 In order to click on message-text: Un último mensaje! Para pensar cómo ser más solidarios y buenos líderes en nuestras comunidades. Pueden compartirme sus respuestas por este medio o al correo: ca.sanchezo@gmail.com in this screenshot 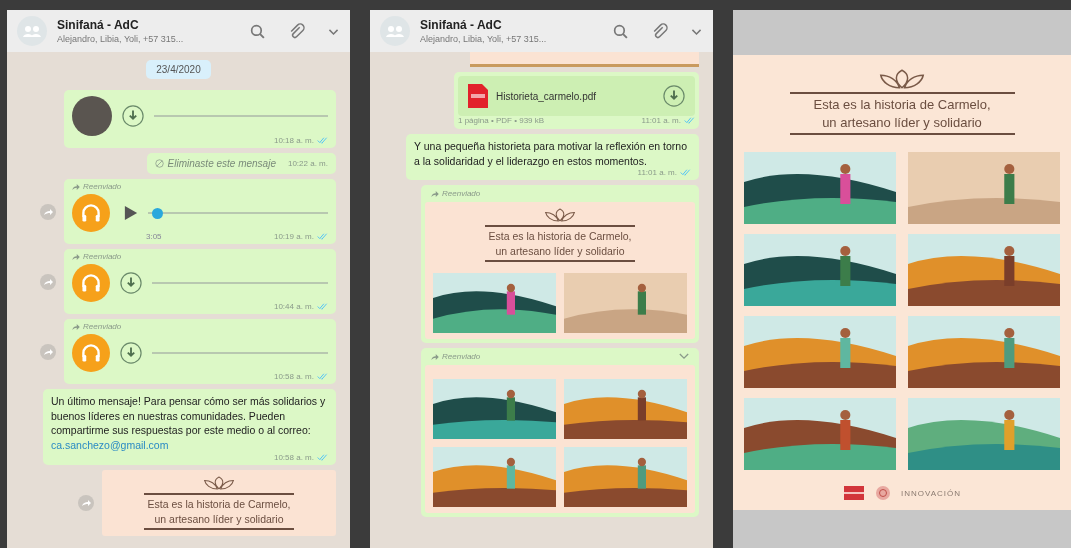, I will do `click(189, 423)`.